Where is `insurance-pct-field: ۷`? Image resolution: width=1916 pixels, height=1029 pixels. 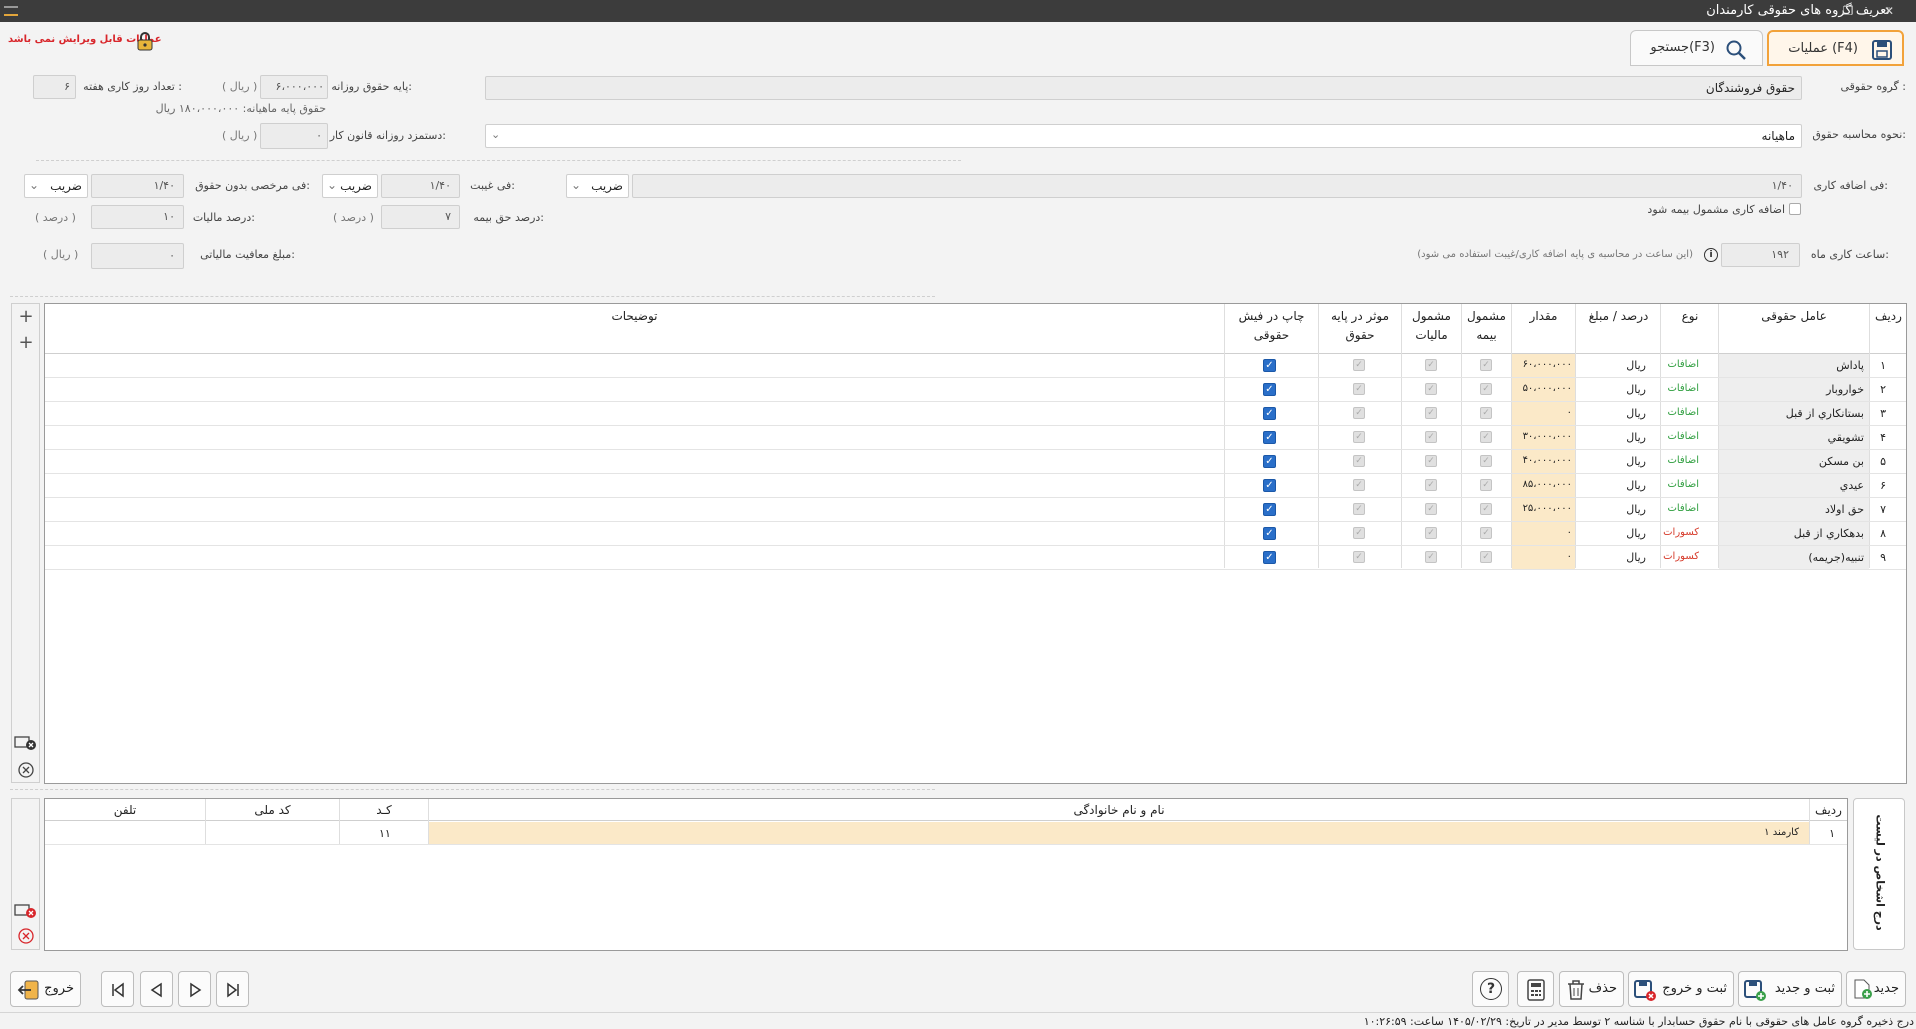 insurance-pct-field: ۷ is located at coordinates (420, 217).